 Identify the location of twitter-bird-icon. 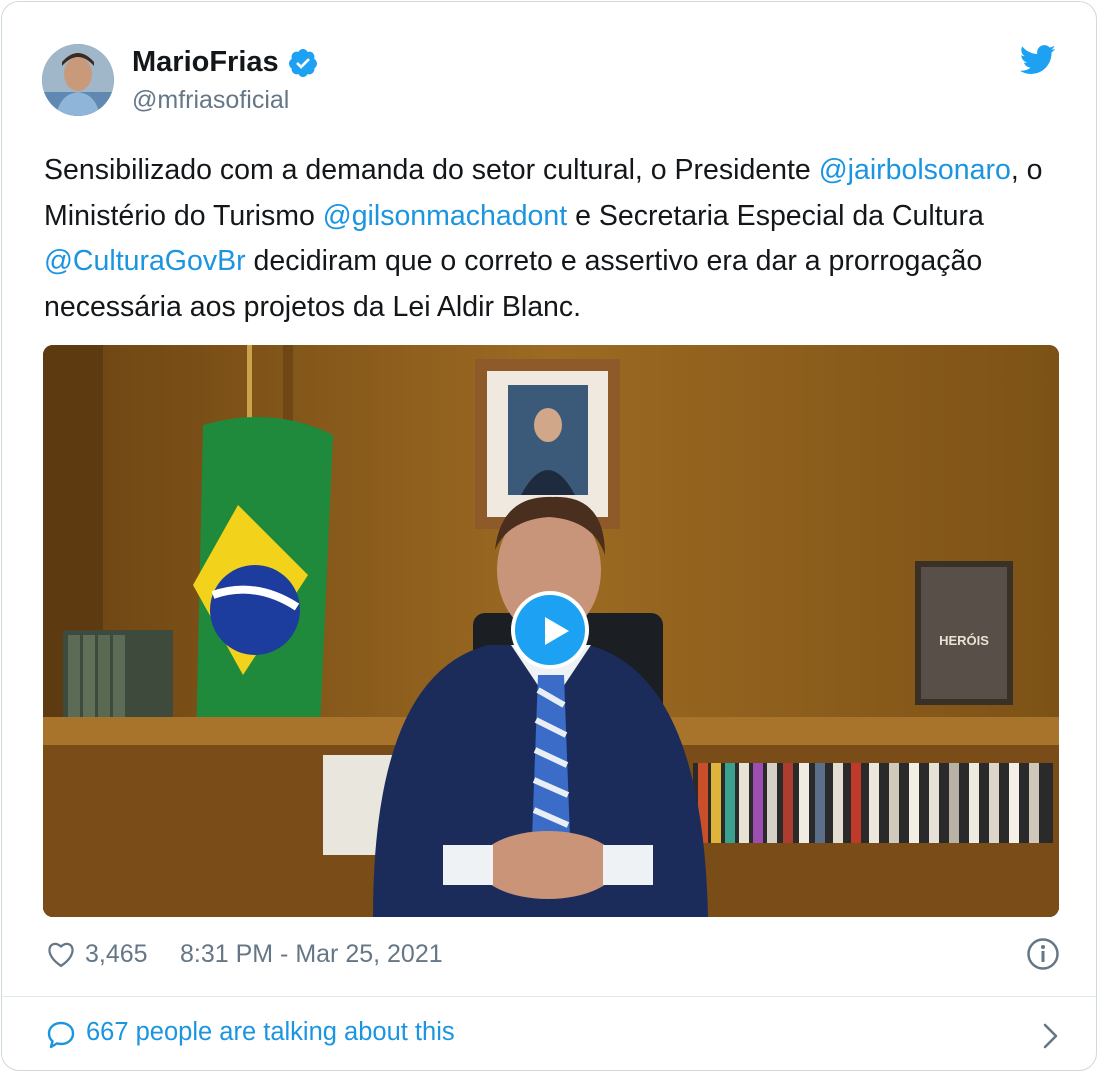
(1038, 60).